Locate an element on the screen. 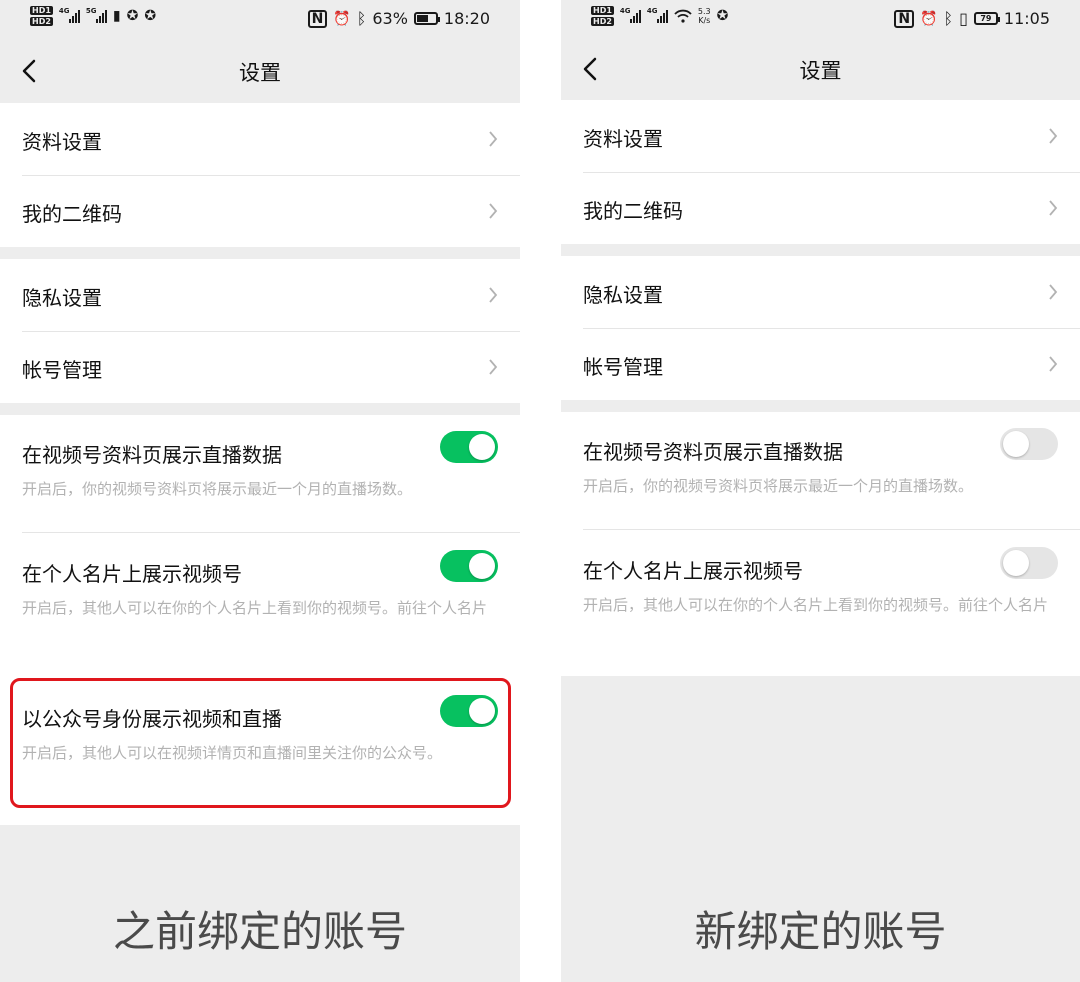  row-label: 资料设置 is located at coordinates (62, 142).